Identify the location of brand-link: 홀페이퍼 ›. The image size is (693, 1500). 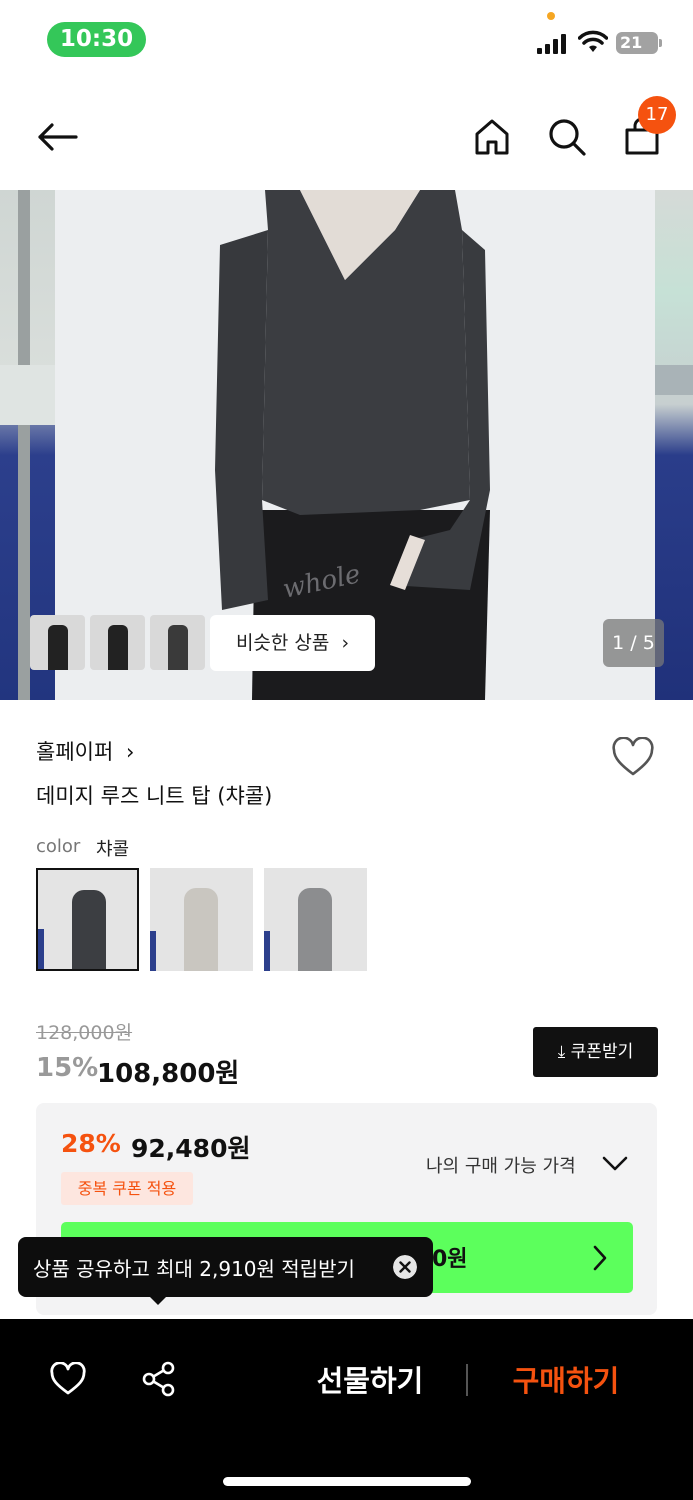
(85, 751).